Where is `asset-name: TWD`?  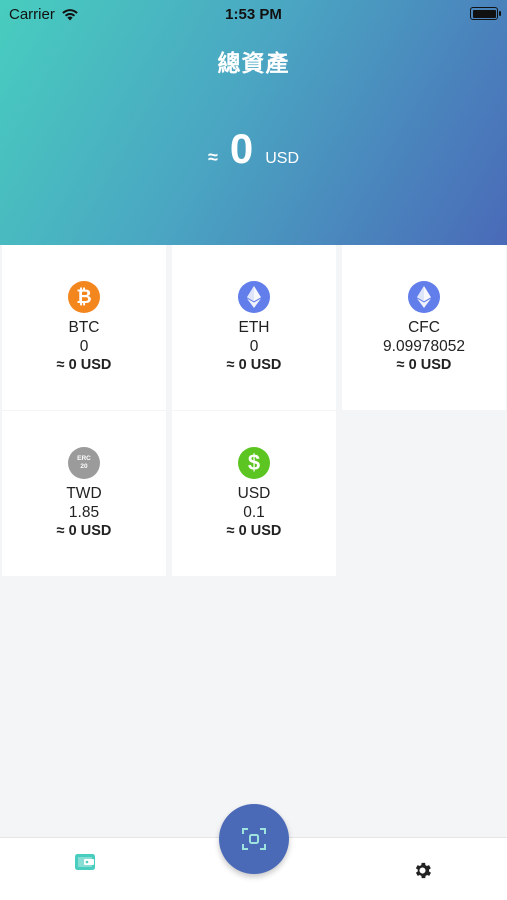
asset-name: TWD is located at coordinates (84, 493).